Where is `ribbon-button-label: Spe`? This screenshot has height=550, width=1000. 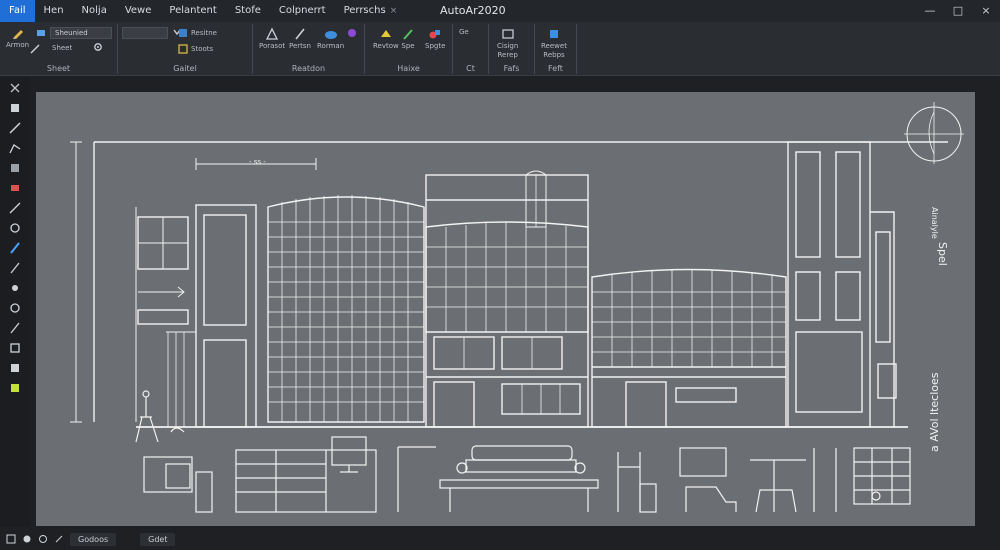 ribbon-button-label: Spe is located at coordinates (408, 46).